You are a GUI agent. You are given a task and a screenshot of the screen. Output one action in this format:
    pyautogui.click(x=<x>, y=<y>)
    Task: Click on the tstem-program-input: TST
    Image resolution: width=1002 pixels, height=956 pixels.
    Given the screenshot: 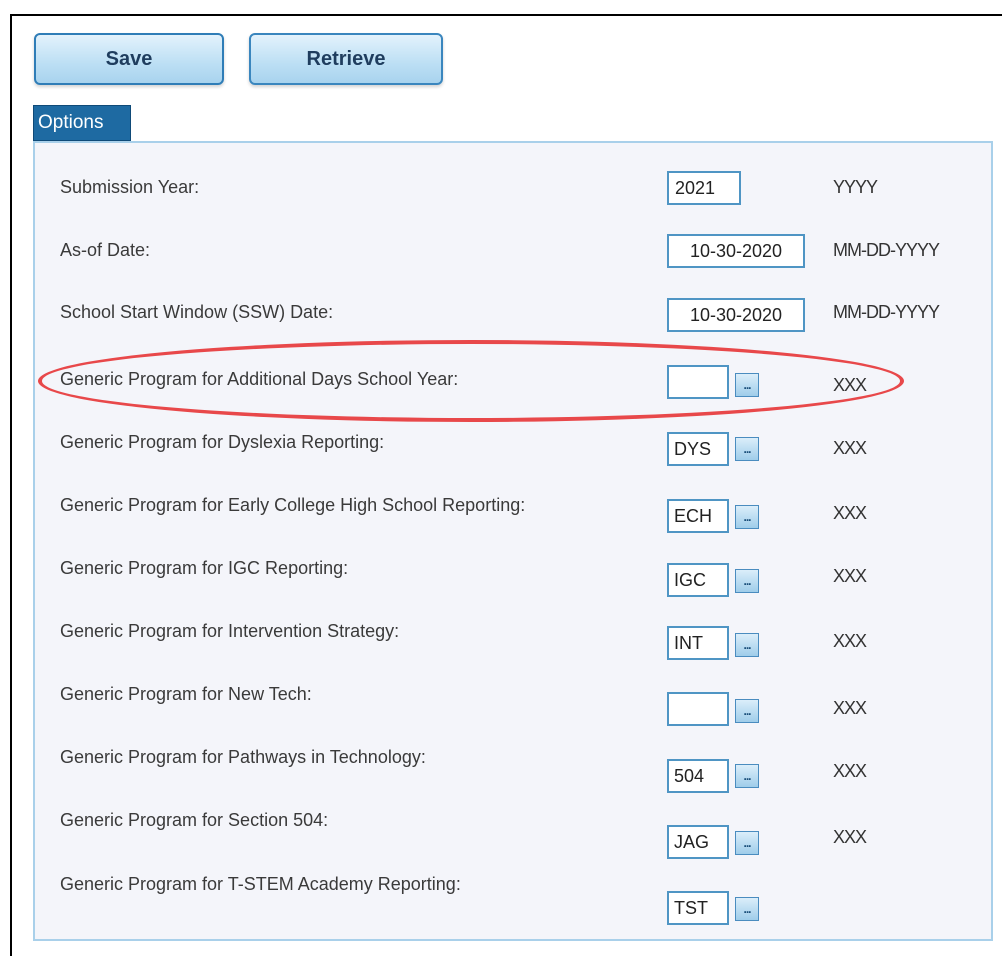 What is the action you would take?
    pyautogui.click(x=698, y=908)
    